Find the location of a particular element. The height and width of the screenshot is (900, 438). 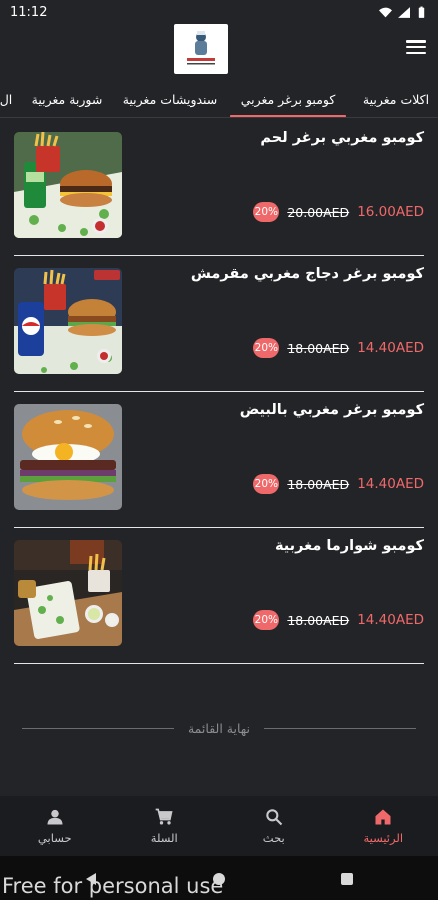

item-name: كومبو برغر دجاج مغربي مقرمش is located at coordinates (307, 274).